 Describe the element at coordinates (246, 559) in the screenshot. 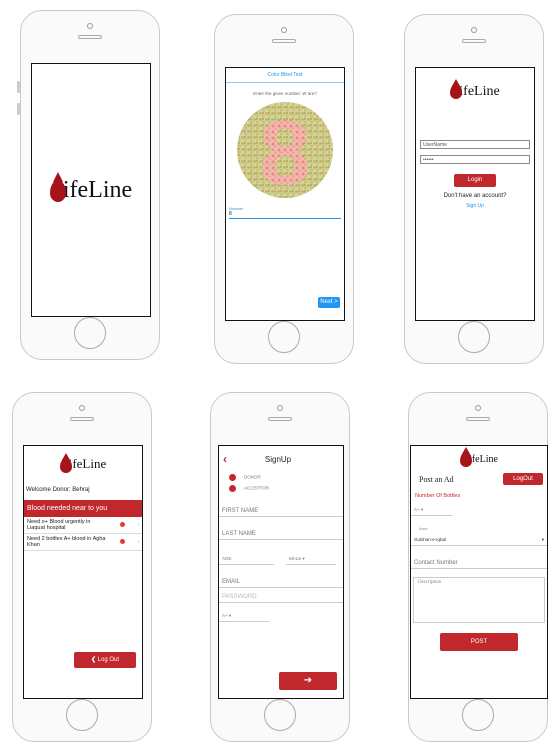

I see `age-input: AGE` at that location.